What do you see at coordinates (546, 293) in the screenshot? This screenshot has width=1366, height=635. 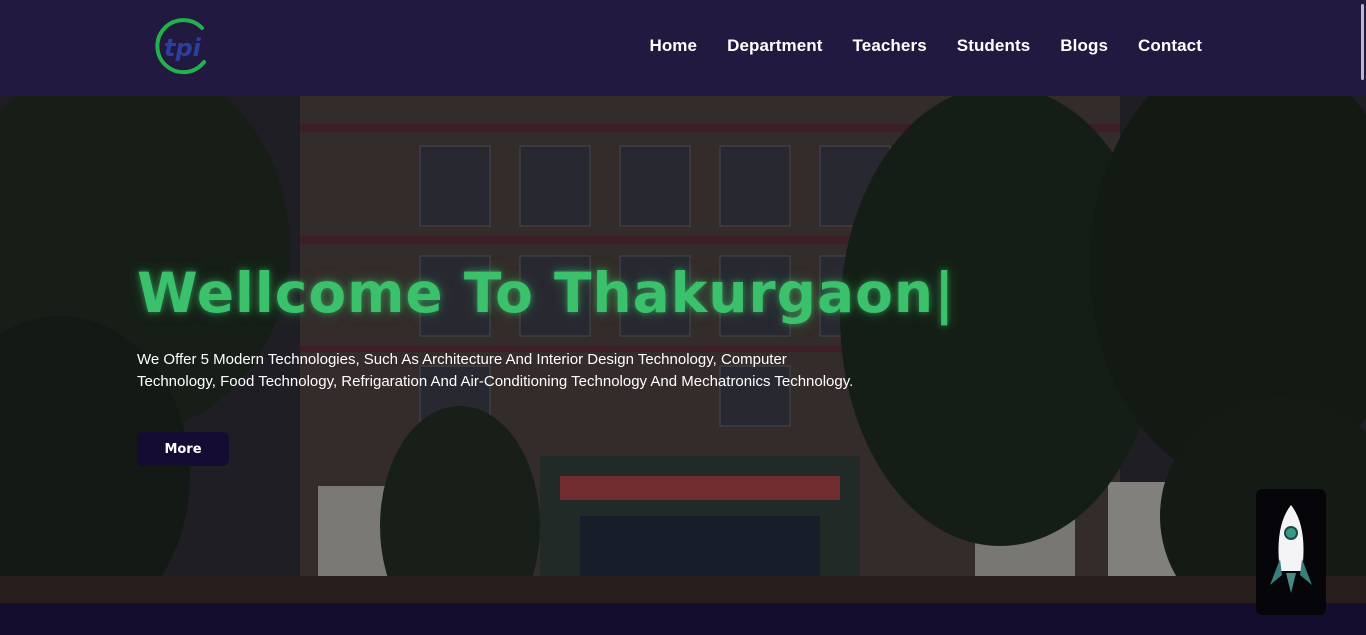 I see `hero-title: Wellcome To Thakurgaon|` at bounding box center [546, 293].